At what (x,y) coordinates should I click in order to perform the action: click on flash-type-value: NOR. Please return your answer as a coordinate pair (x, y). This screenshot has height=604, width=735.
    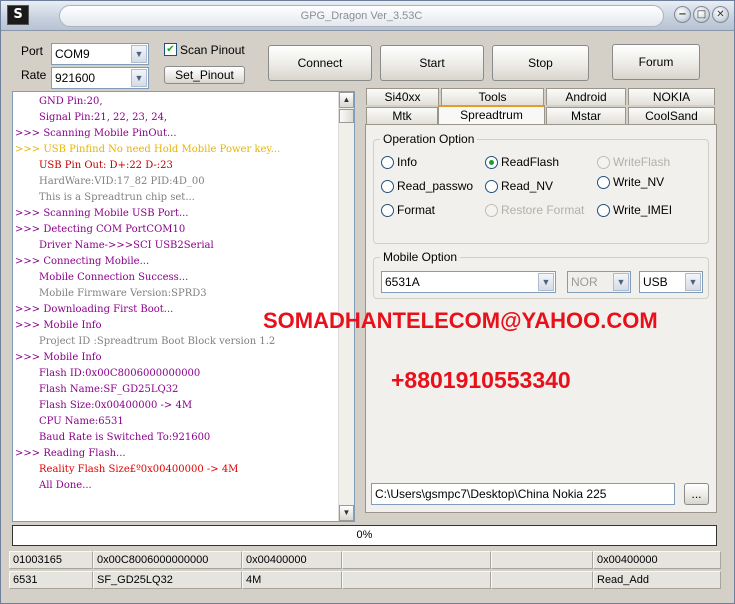
    Looking at the image, I should click on (584, 282).